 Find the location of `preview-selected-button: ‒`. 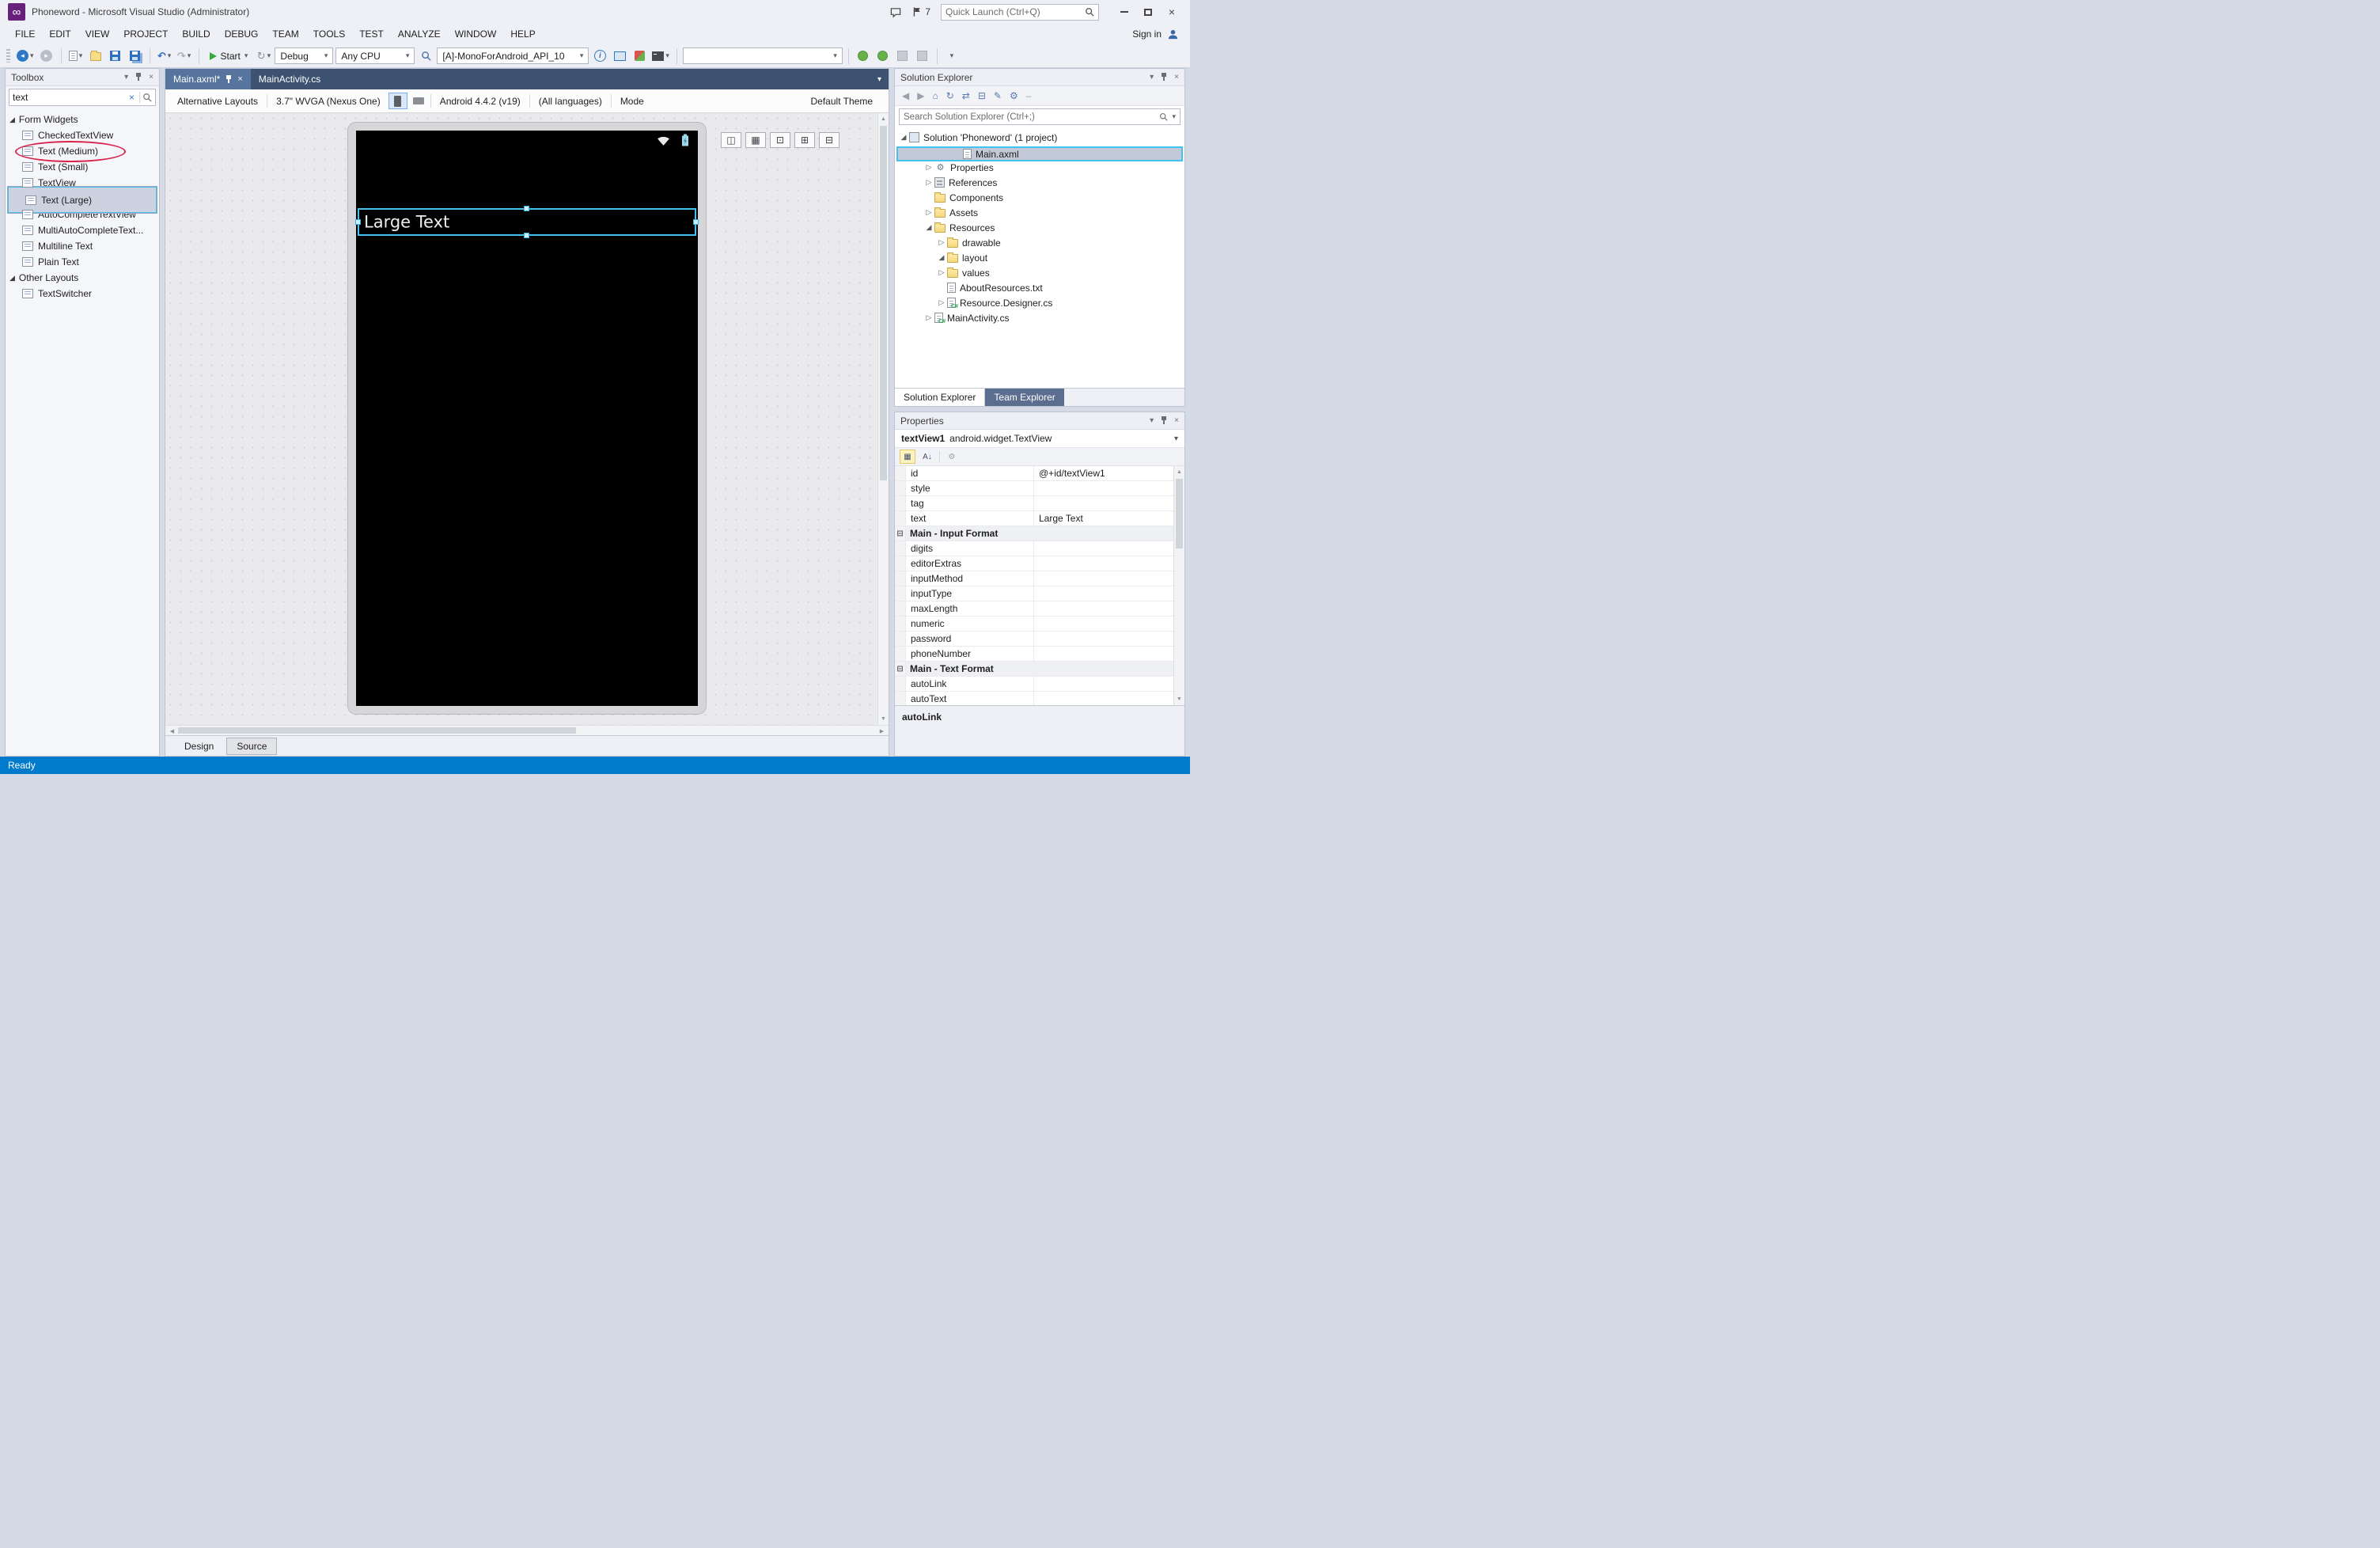

preview-selected-button: ‒ is located at coordinates (1029, 95).